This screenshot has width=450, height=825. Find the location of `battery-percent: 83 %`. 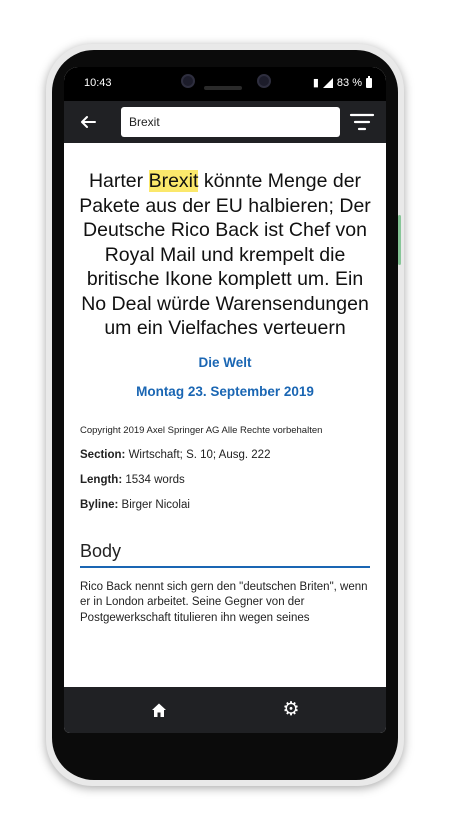

battery-percent: 83 % is located at coordinates (349, 82).